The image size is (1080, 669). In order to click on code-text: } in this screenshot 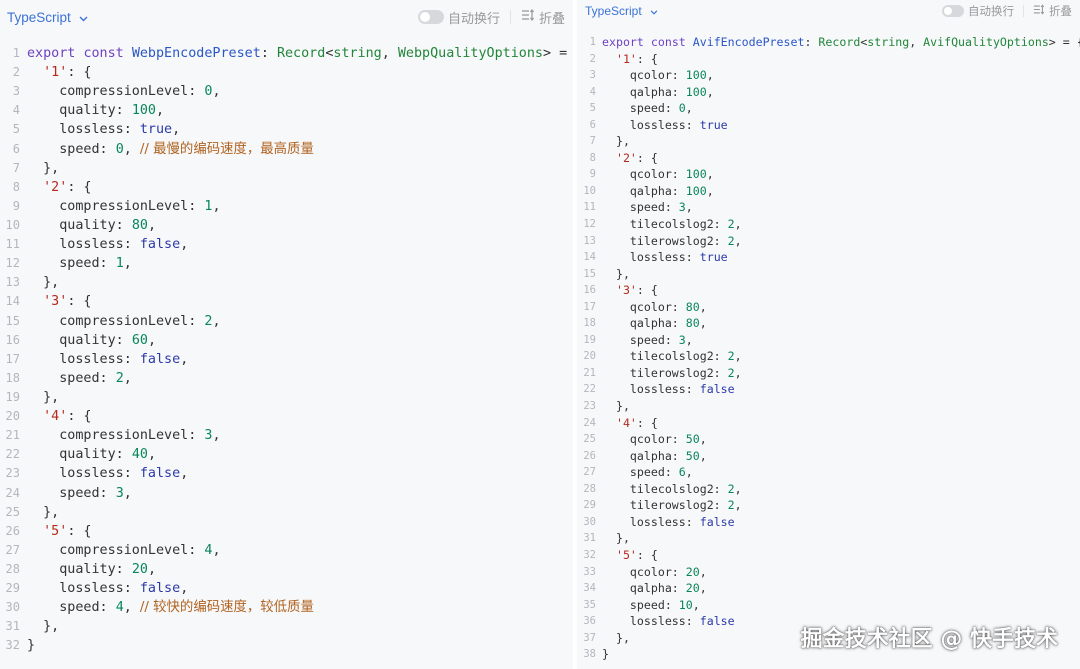, I will do `click(31, 646)`.